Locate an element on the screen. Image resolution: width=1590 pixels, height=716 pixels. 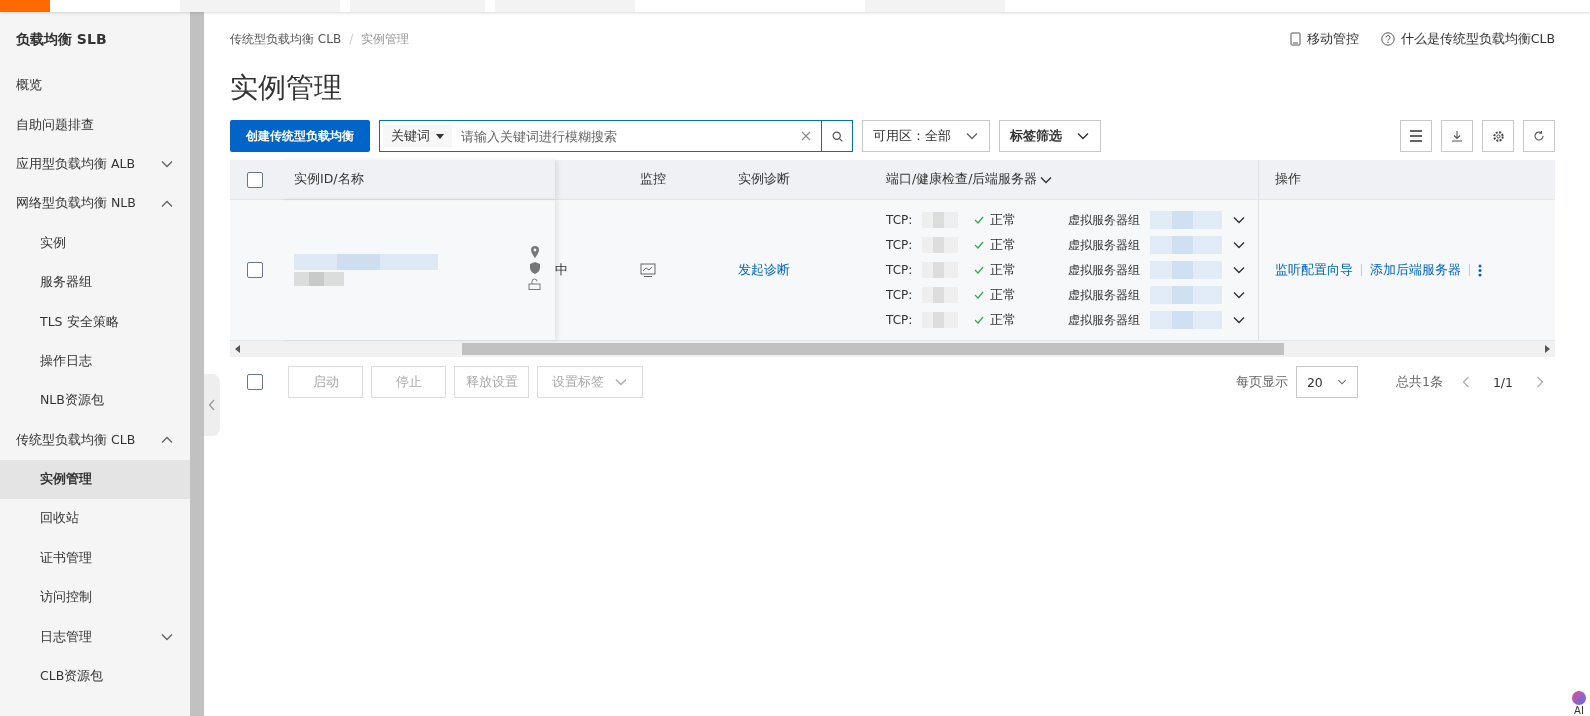
monitor-chart-icon is located at coordinates (648, 270).